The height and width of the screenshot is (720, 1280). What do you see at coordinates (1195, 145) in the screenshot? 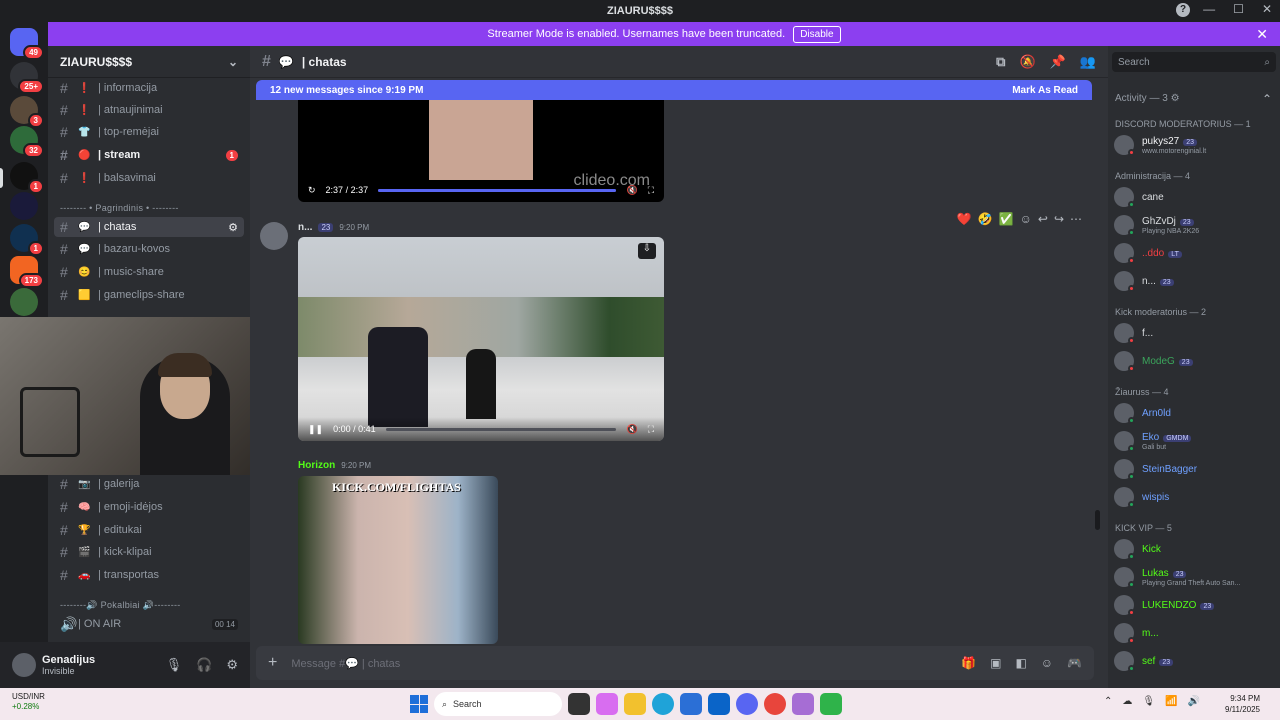
I see `member-item: pukys27 23 www.motorenginial.lt` at bounding box center [1195, 145].